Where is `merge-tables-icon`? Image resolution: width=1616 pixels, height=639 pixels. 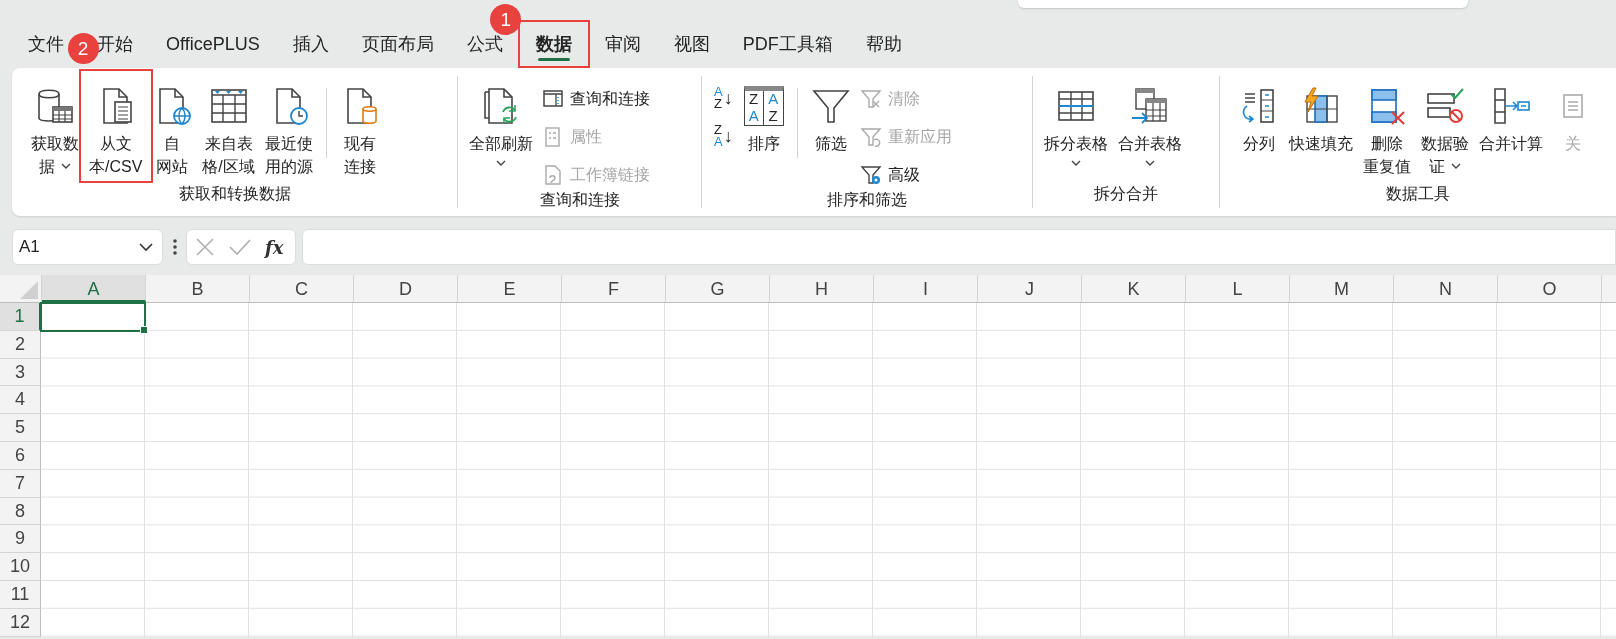 merge-tables-icon is located at coordinates (1150, 106).